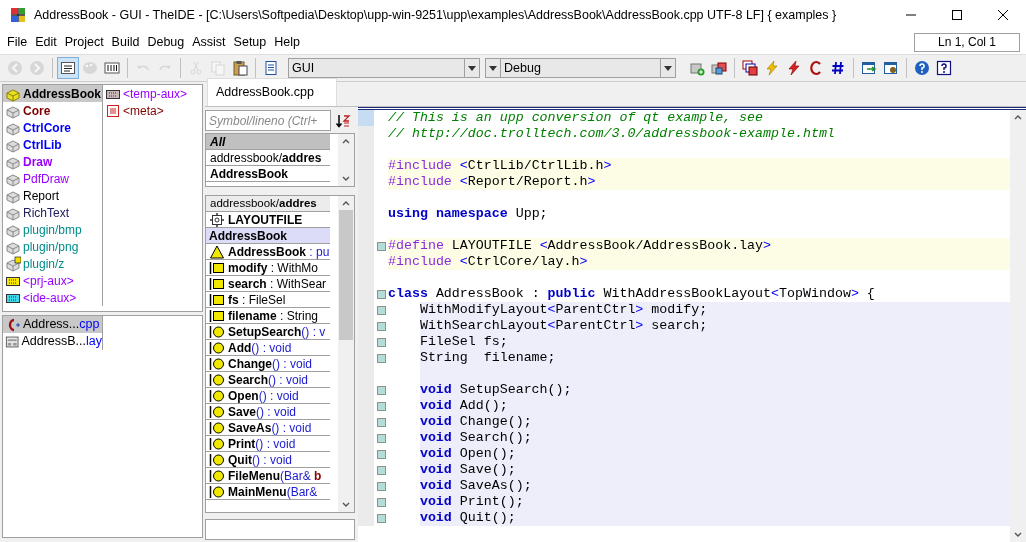 This screenshot has width=1026, height=542. Describe the element at coordinates (268, 444) in the screenshot. I see `symbol-item: Print() : void` at that location.